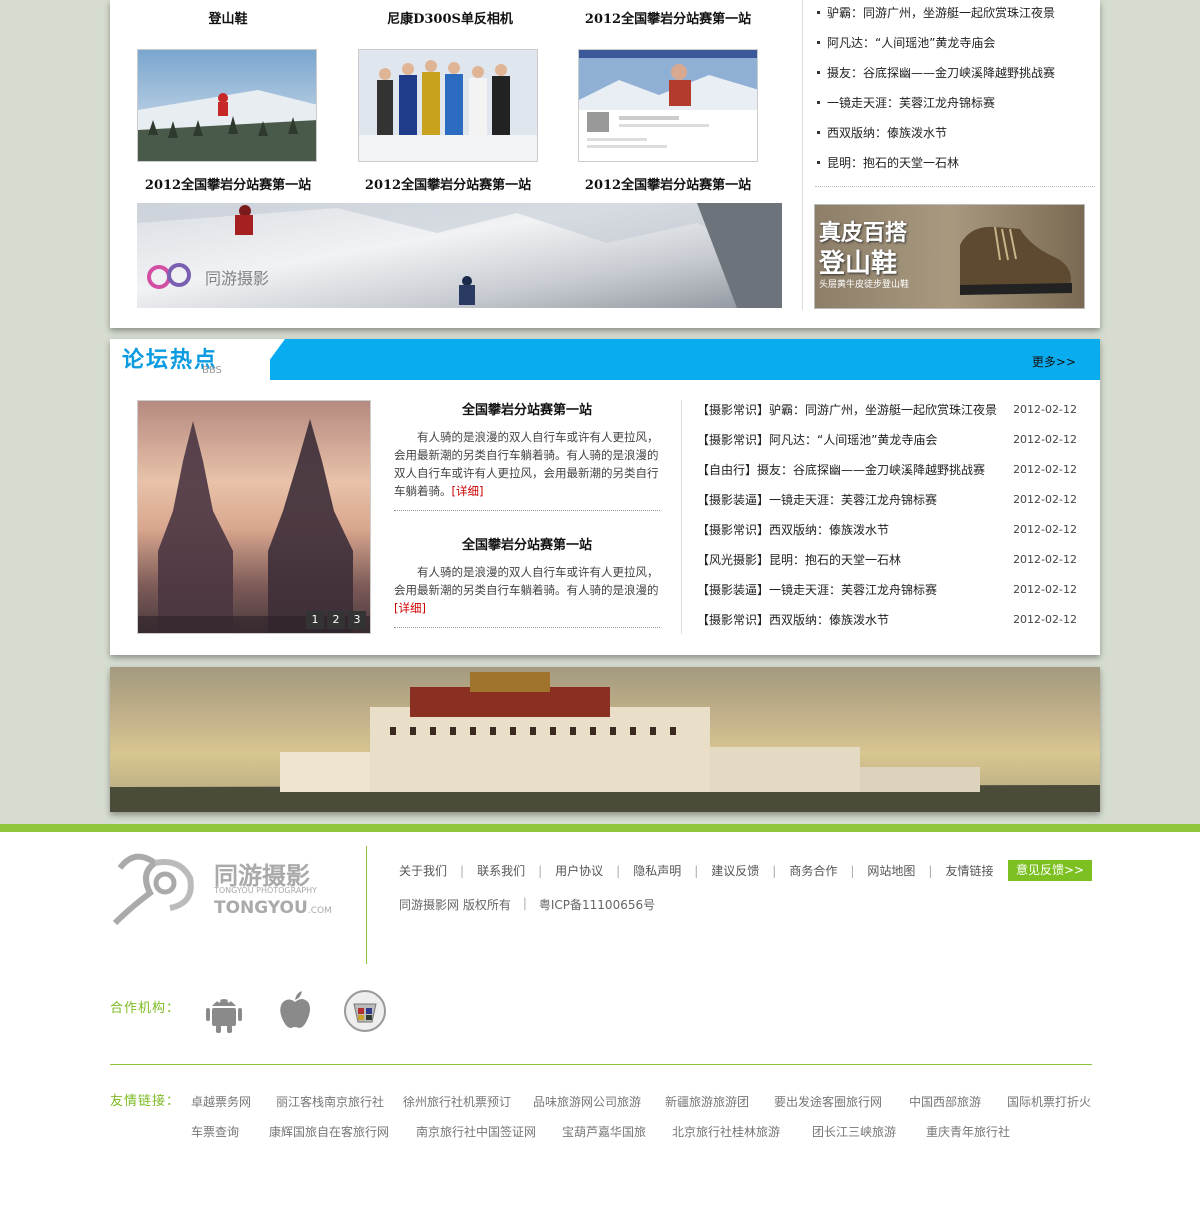 The image size is (1200, 1212). What do you see at coordinates (864, 285) in the screenshot?
I see `ad-line-3: 头层黄牛皮徒步登山鞋` at bounding box center [864, 285].